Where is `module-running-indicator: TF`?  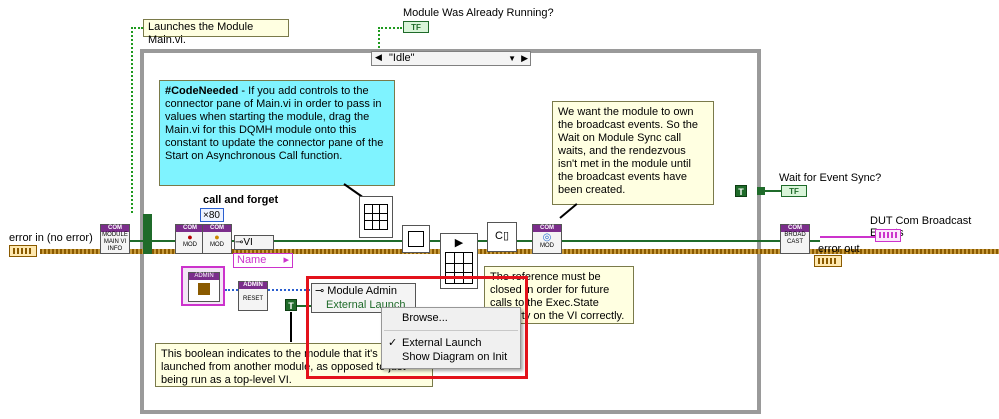
module-running-indicator: TF is located at coordinates (416, 27).